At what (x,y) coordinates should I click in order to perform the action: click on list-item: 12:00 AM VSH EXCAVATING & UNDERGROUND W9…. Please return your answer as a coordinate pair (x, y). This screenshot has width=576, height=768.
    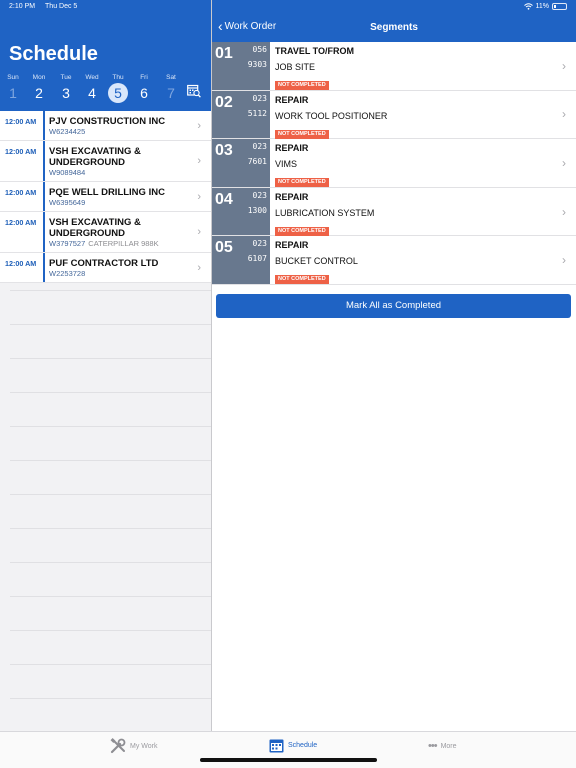
    Looking at the image, I should click on (105, 161).